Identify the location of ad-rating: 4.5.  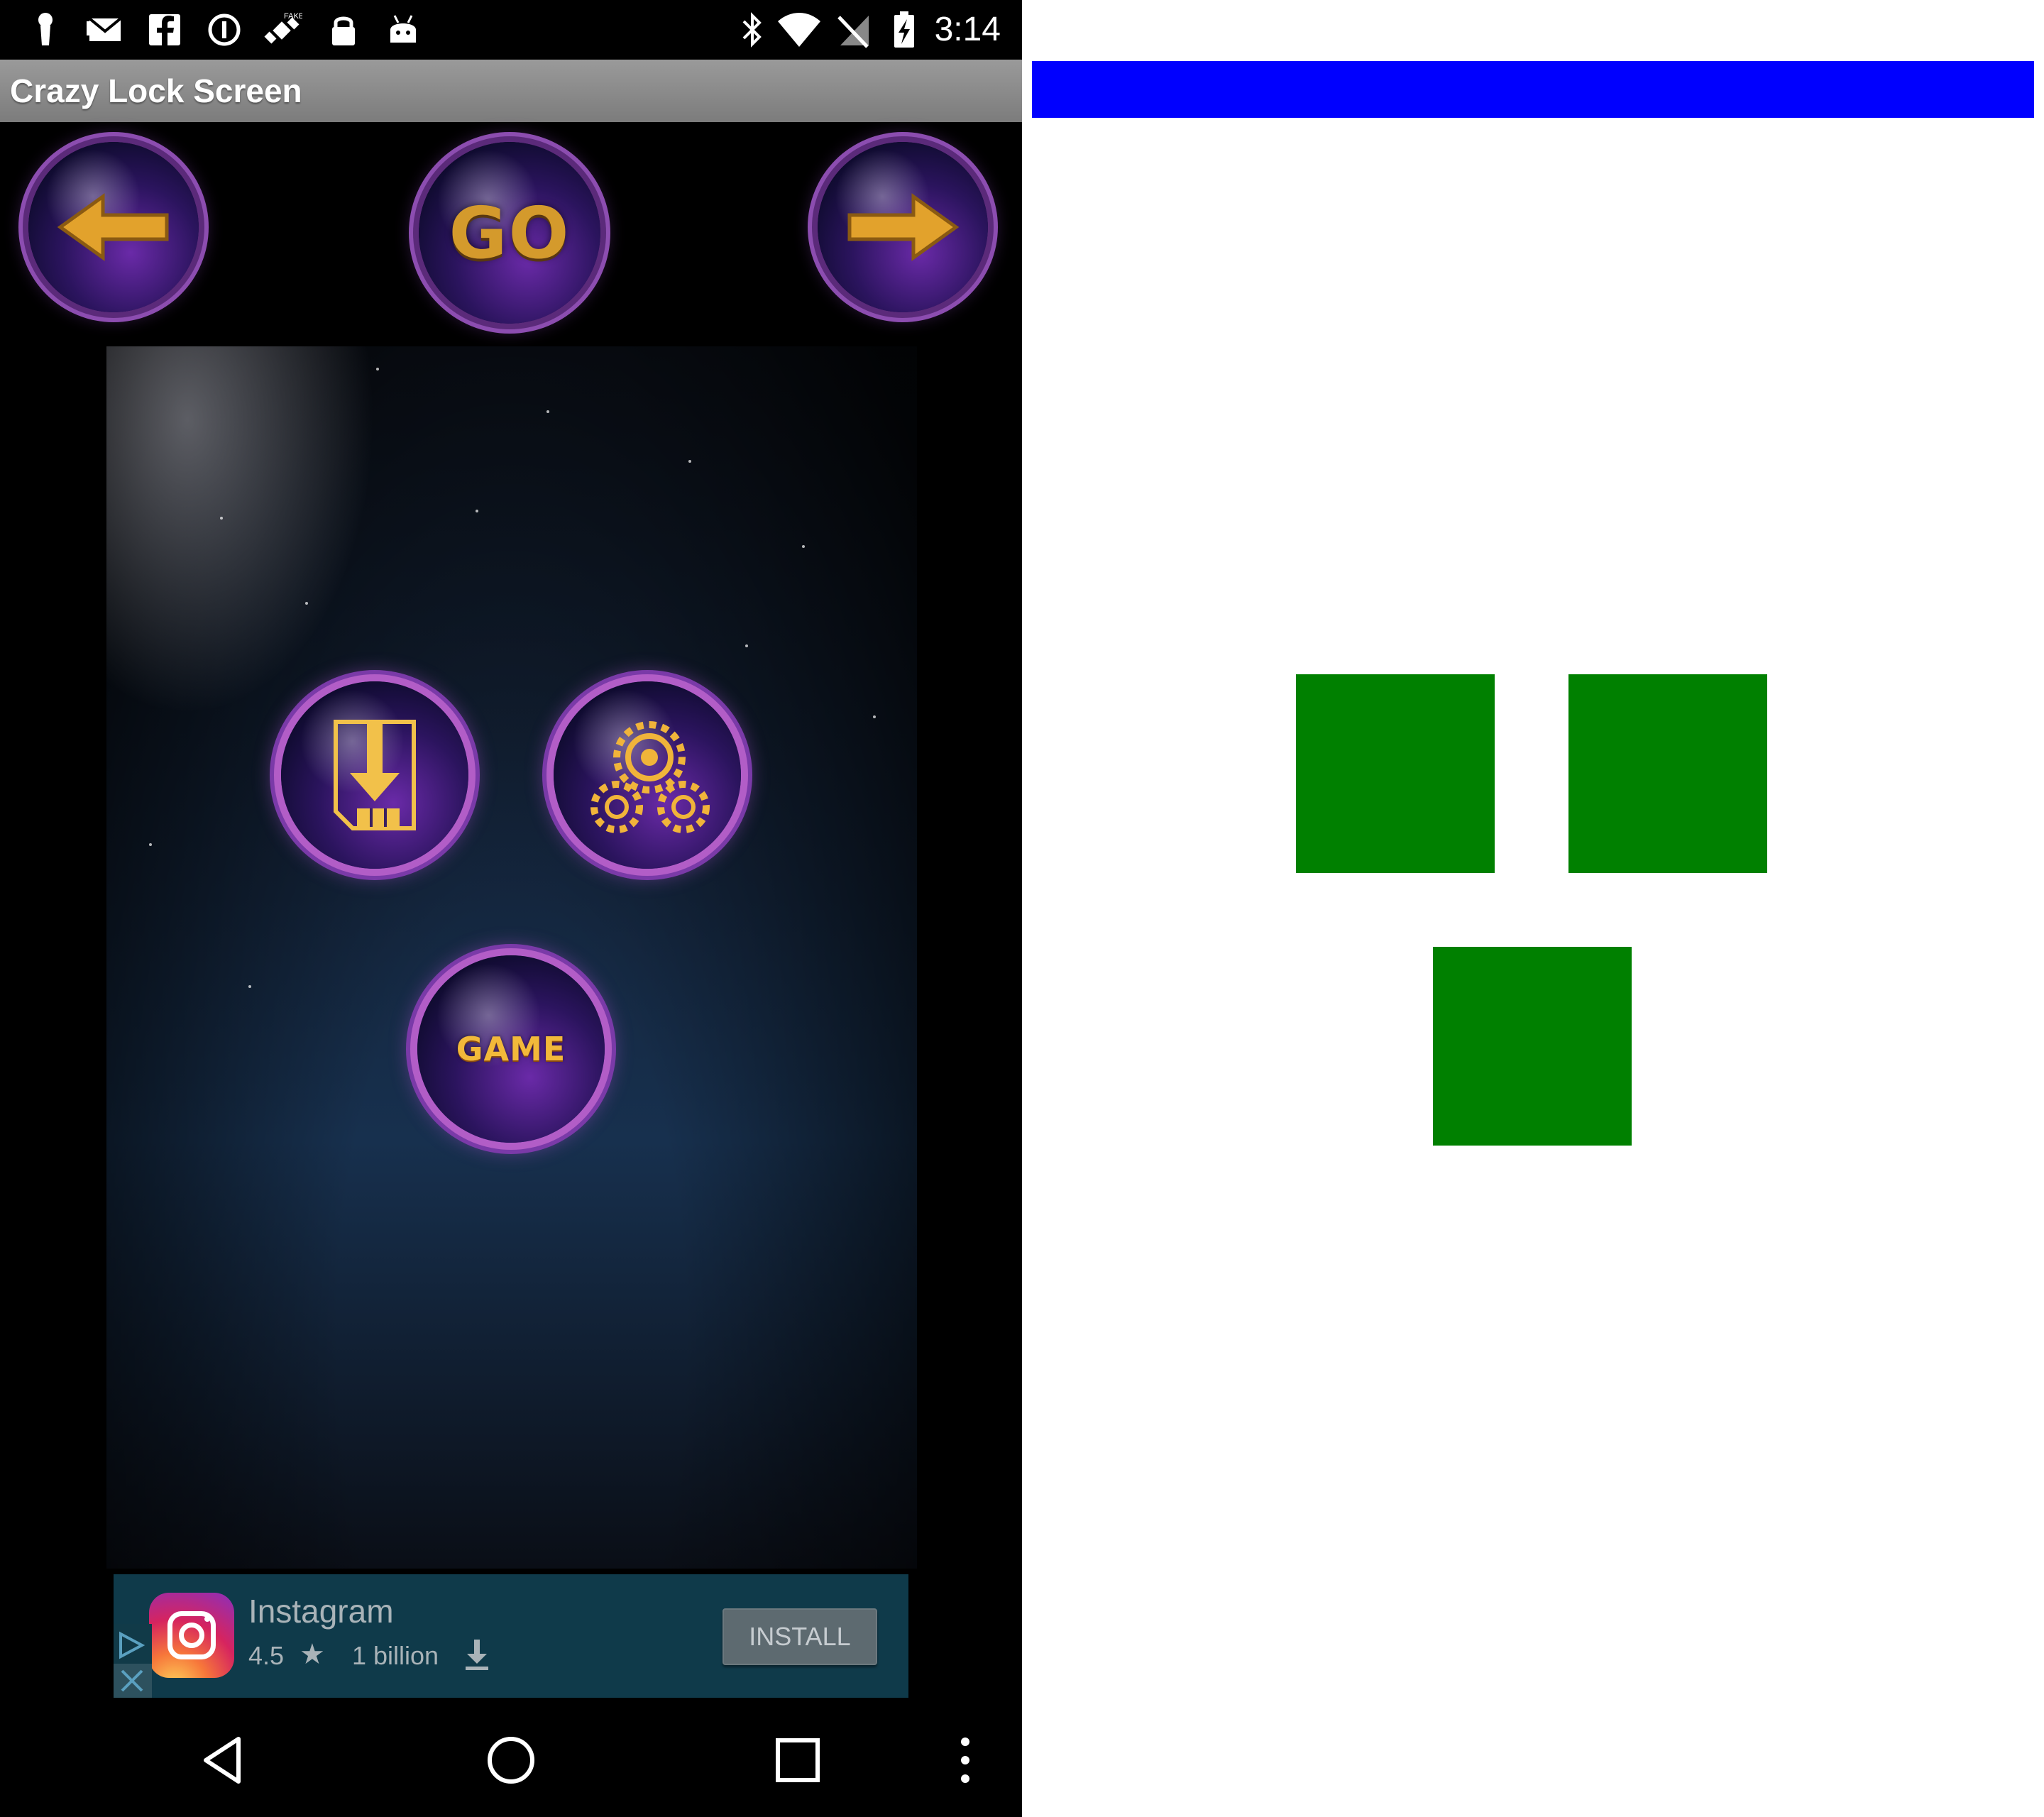
(266, 1655).